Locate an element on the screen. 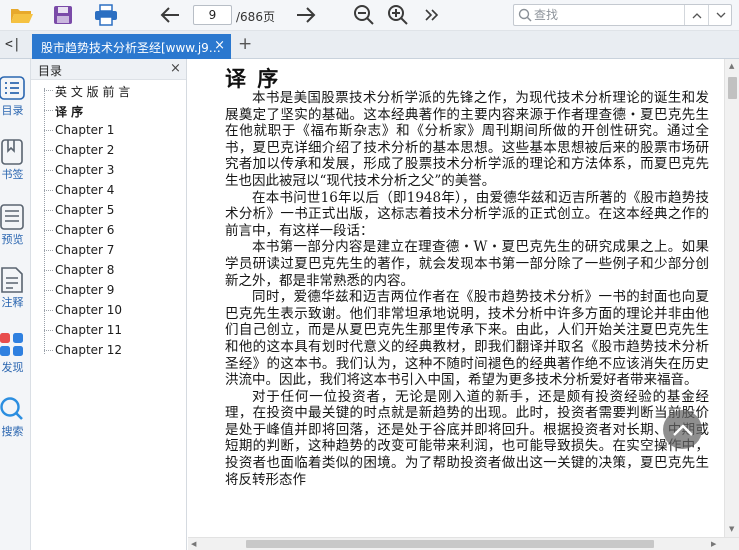 This screenshot has height=550, width=739. collapse-sidebar-button: <| is located at coordinates (13, 44).